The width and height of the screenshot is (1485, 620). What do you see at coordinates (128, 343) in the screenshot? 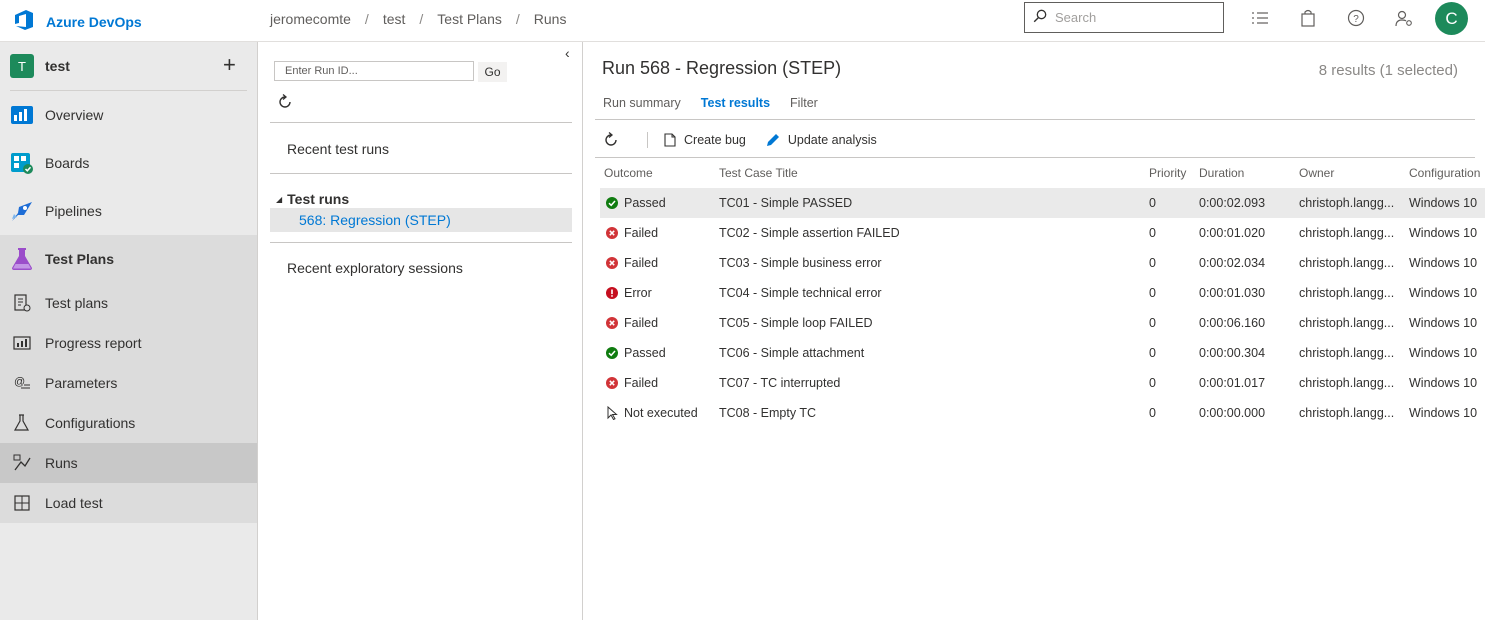
I see `subnav-item-progress-report: Progress report` at bounding box center [128, 343].